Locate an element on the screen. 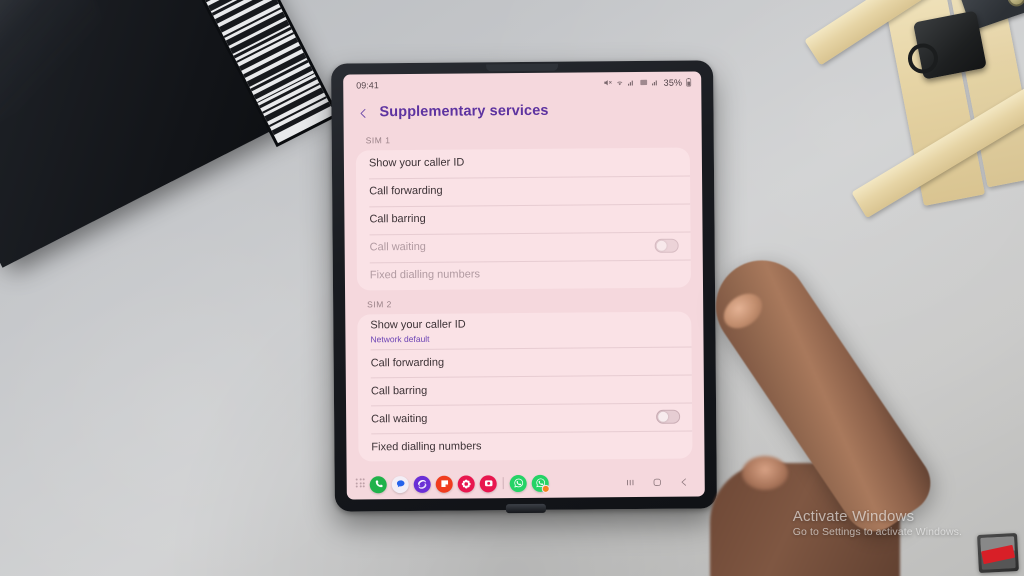 The image size is (1024, 576). status-bar-clock: 09:41 is located at coordinates (367, 84).